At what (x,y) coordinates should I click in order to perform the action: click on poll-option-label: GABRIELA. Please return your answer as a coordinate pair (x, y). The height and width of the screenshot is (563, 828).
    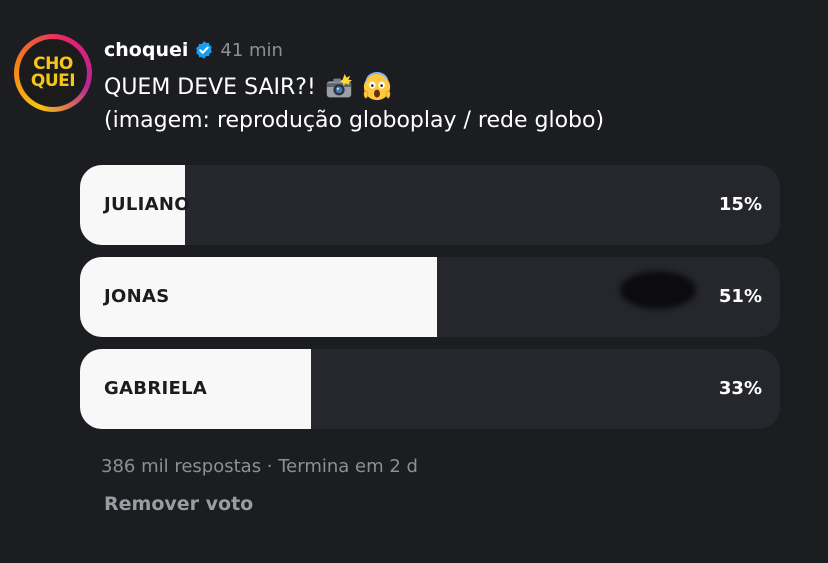
    Looking at the image, I should click on (156, 388).